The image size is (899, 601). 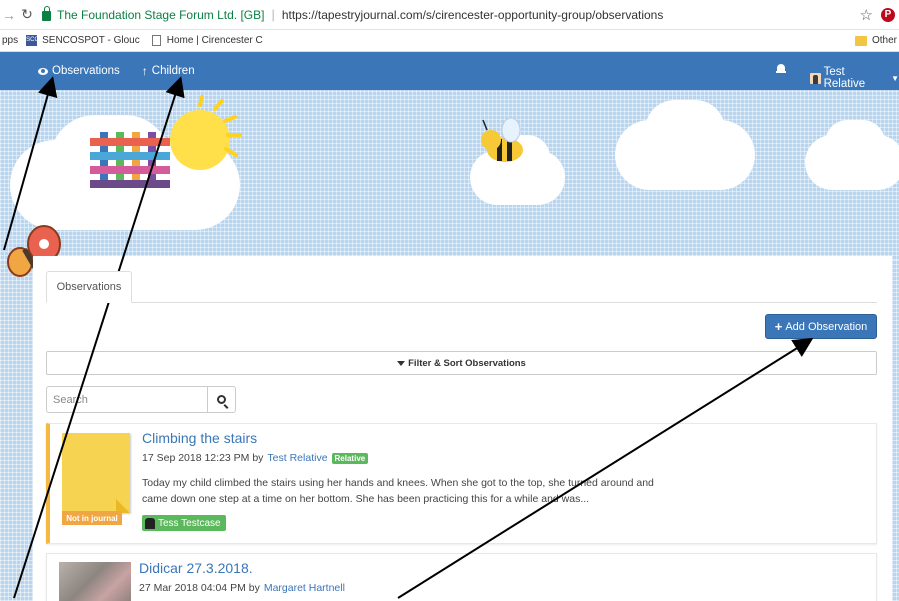 What do you see at coordinates (161, 14) in the screenshot?
I see `site-identity-label: The Foundation Stage Forum Ltd. [GB]` at bounding box center [161, 14].